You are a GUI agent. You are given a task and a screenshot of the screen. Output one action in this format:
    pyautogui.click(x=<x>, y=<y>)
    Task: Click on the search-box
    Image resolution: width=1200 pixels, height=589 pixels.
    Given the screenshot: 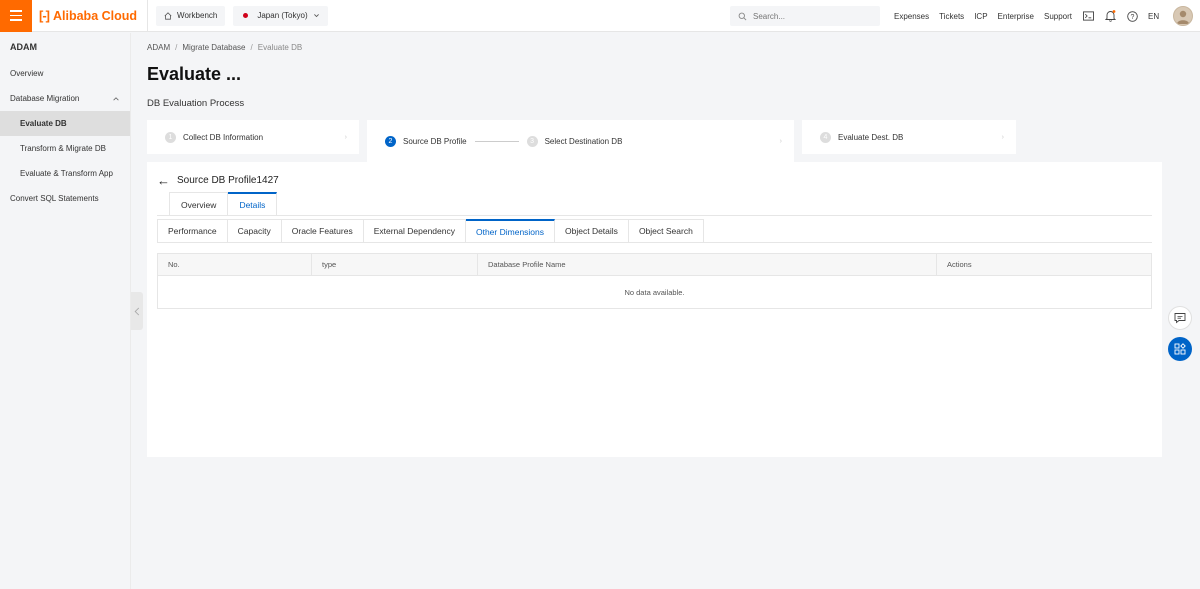 What is the action you would take?
    pyautogui.click(x=805, y=16)
    